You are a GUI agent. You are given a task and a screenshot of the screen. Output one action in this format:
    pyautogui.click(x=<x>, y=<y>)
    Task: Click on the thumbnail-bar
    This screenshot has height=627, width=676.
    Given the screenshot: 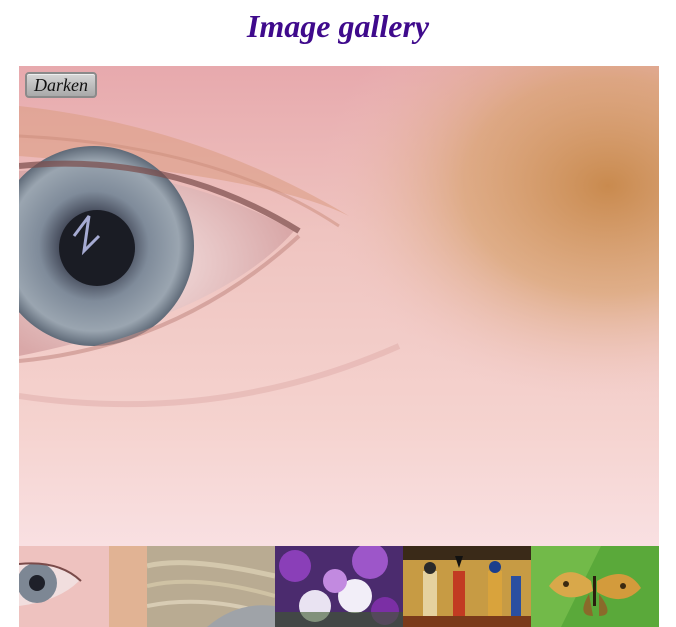 What is the action you would take?
    pyautogui.click(x=339, y=586)
    